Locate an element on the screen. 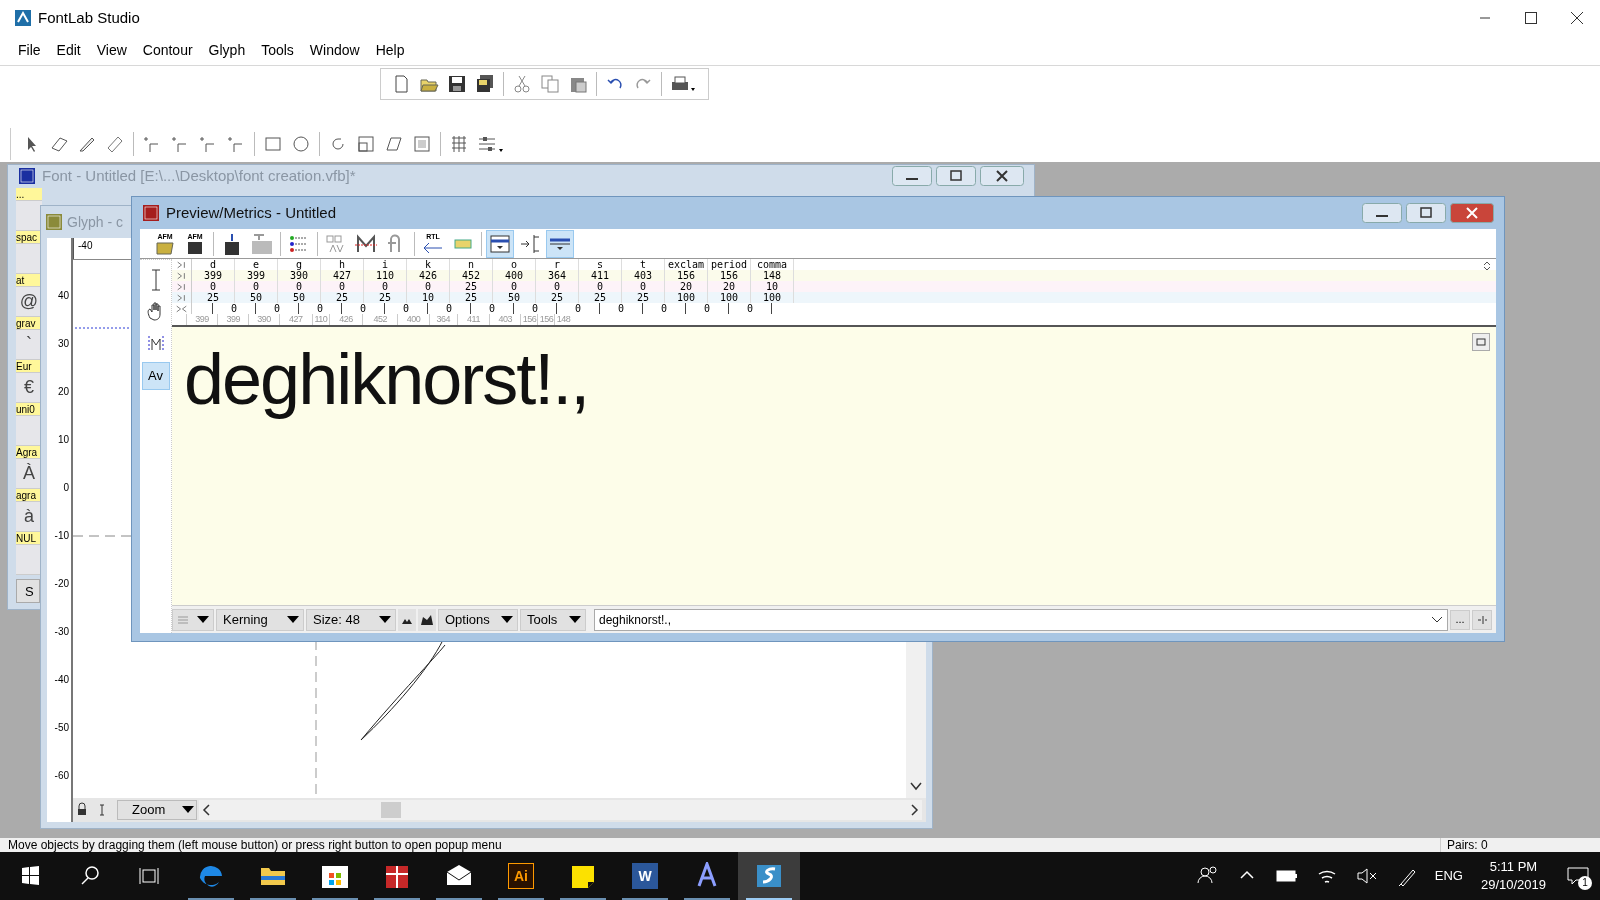 The width and height of the screenshot is (1600, 900). ruler-label: 20 is located at coordinates (63, 392).